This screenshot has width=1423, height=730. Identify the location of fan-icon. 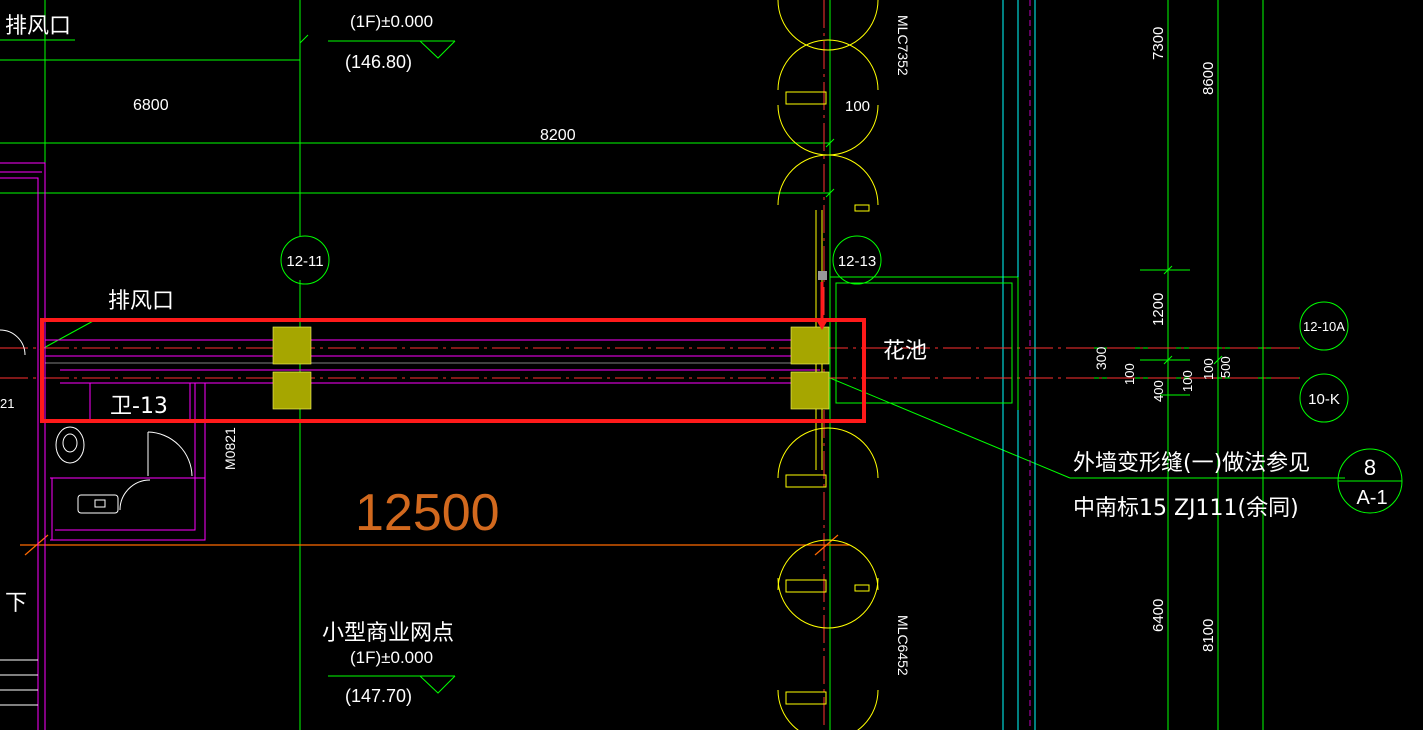
(13, 342).